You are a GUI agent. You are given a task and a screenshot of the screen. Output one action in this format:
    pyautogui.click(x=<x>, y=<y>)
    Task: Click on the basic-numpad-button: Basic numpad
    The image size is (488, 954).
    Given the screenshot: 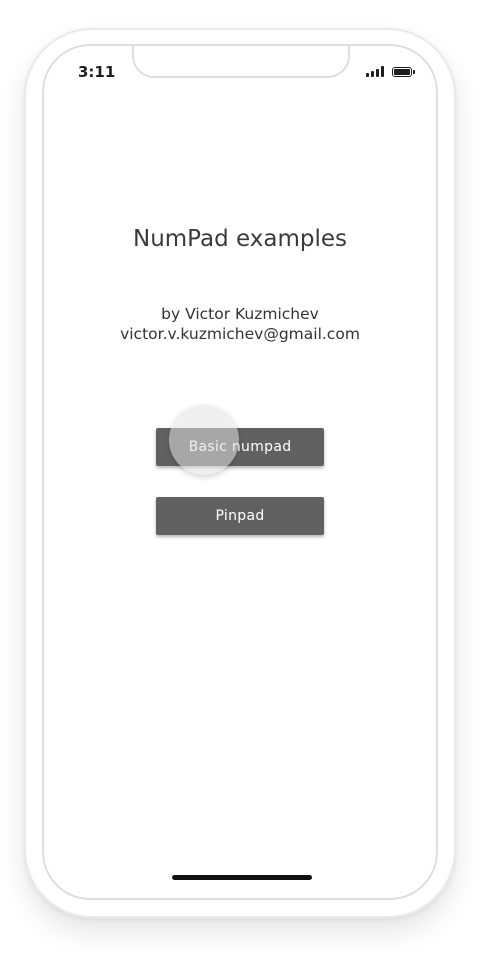 What is the action you would take?
    pyautogui.click(x=240, y=447)
    